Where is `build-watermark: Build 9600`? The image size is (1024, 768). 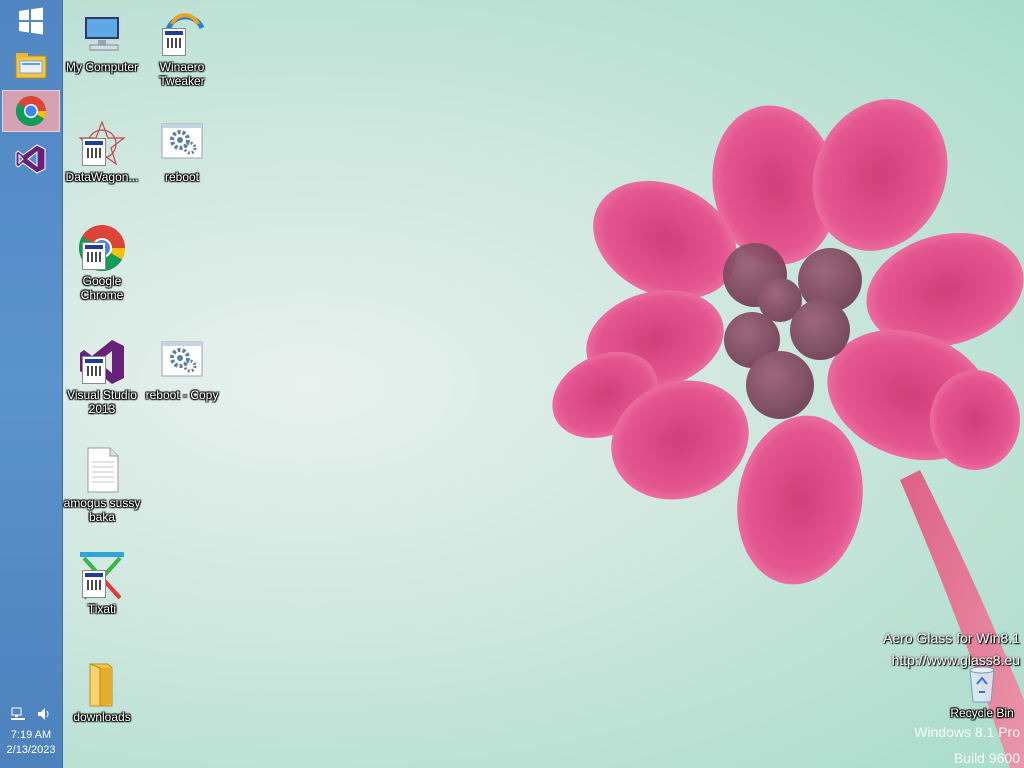
build-watermark: Build 9600 is located at coordinates (986, 758).